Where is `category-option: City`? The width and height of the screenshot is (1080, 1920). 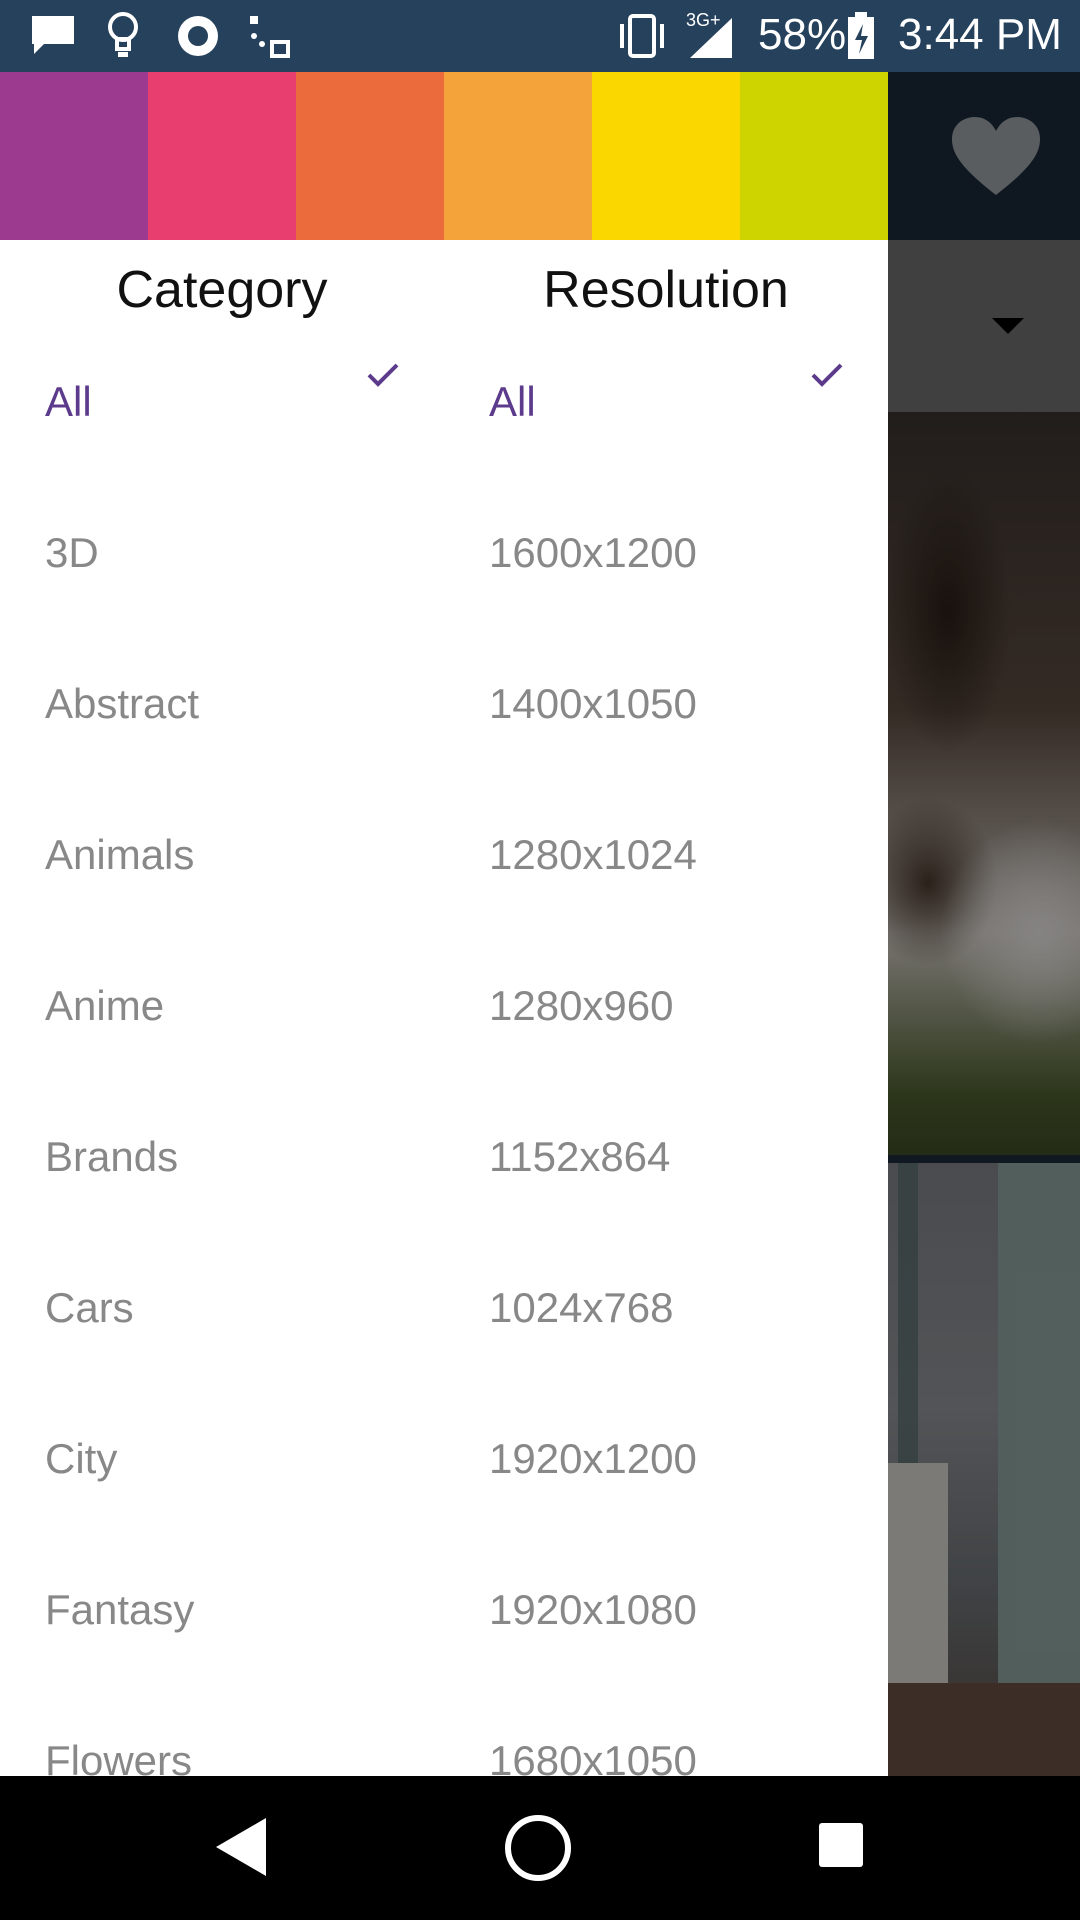 category-option: City is located at coordinates (222, 1464).